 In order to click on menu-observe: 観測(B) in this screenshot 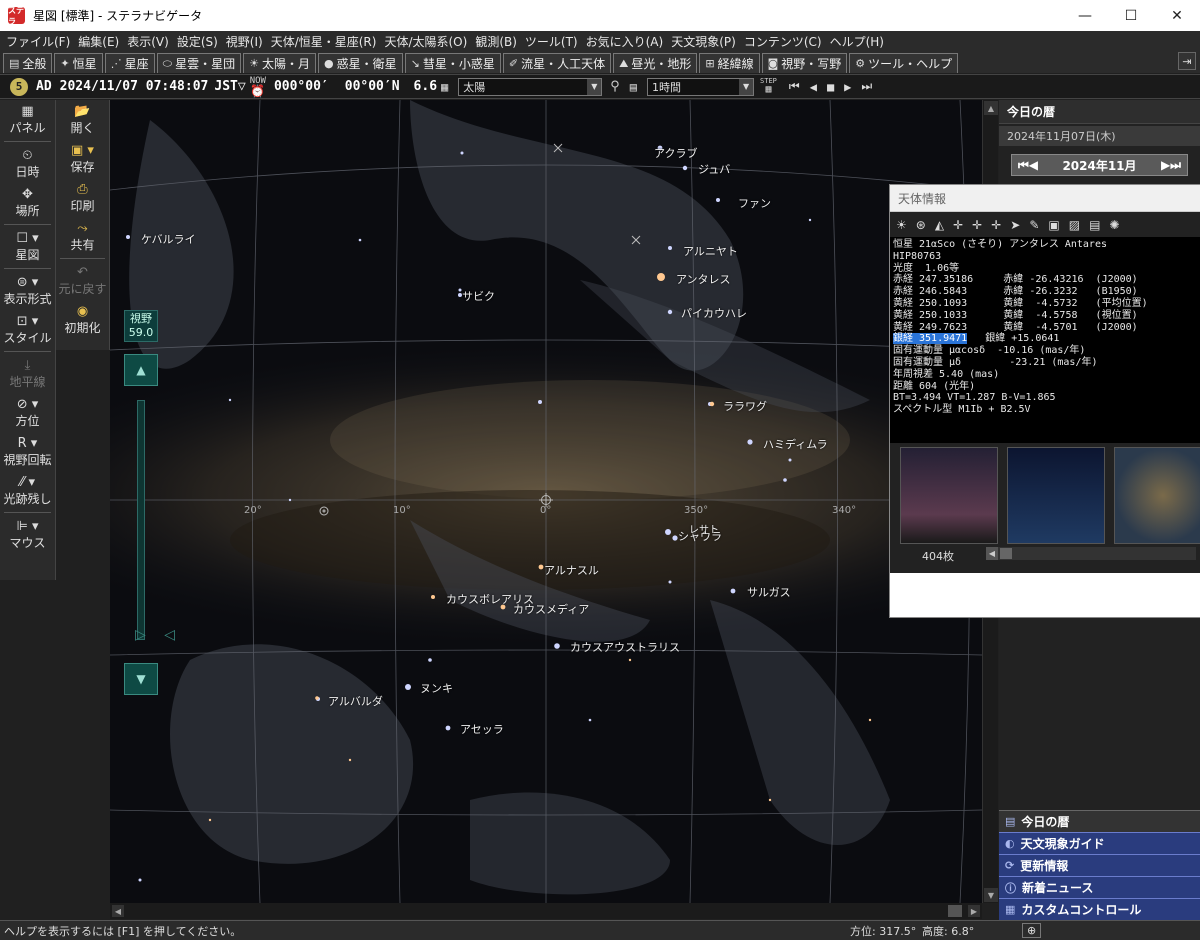, I will do `click(496, 41)`.